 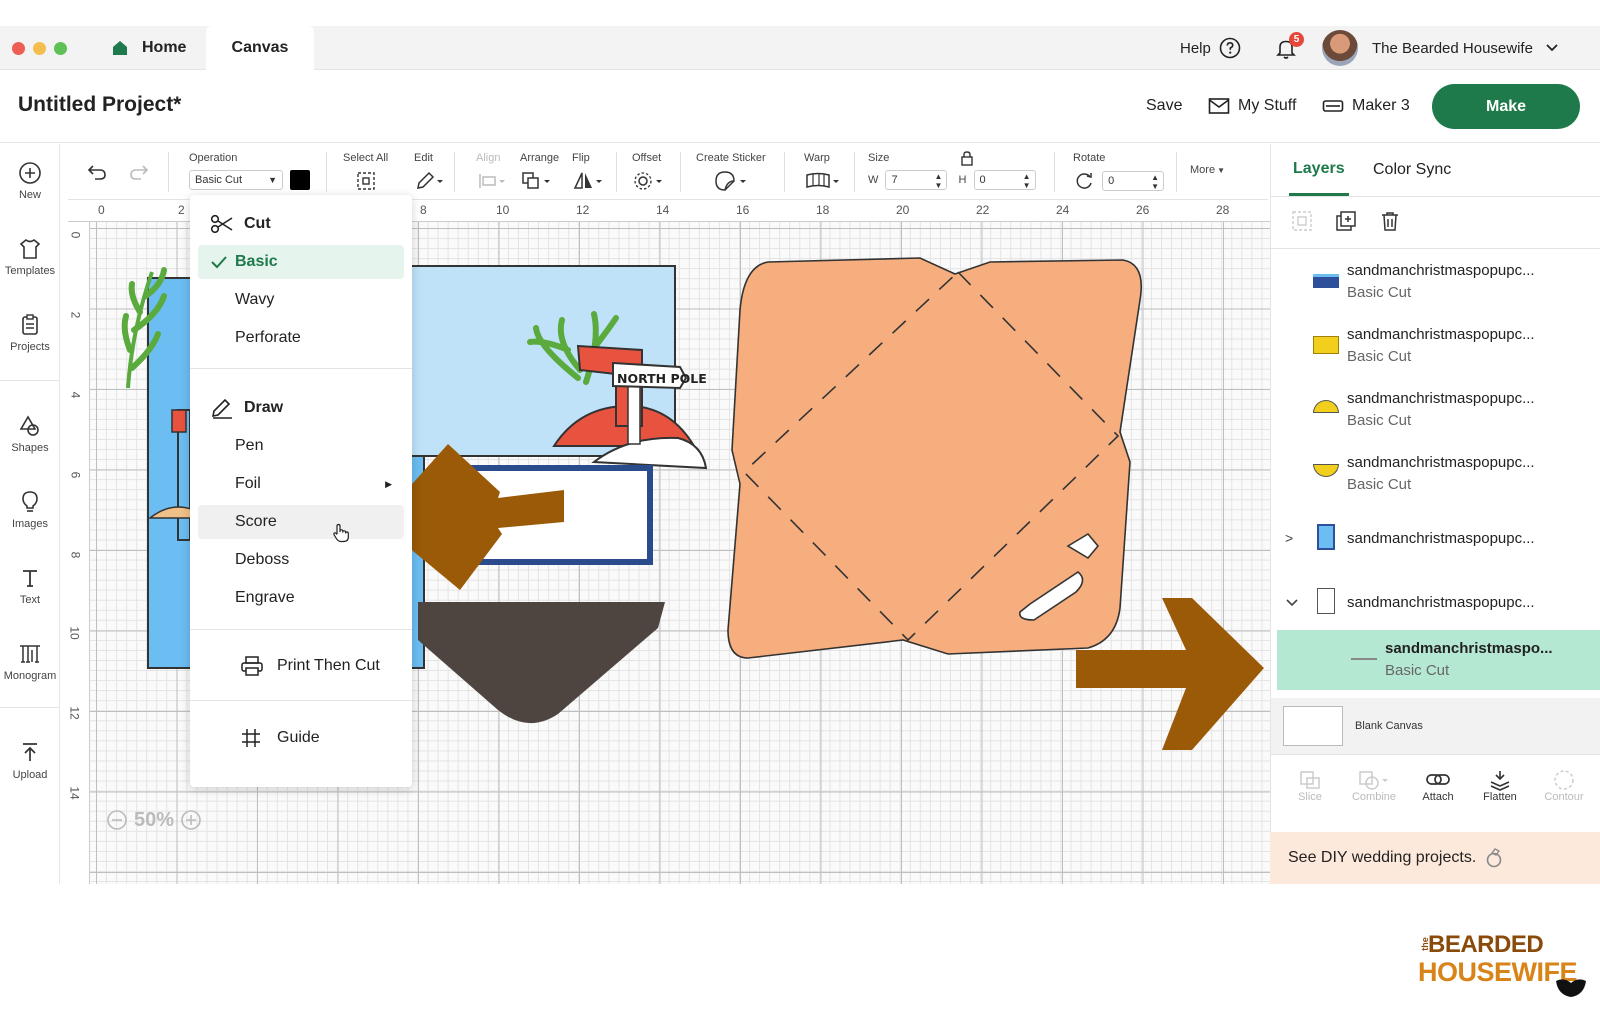 What do you see at coordinates (260, 48) in the screenshot?
I see `tab-canvas: Canvas` at bounding box center [260, 48].